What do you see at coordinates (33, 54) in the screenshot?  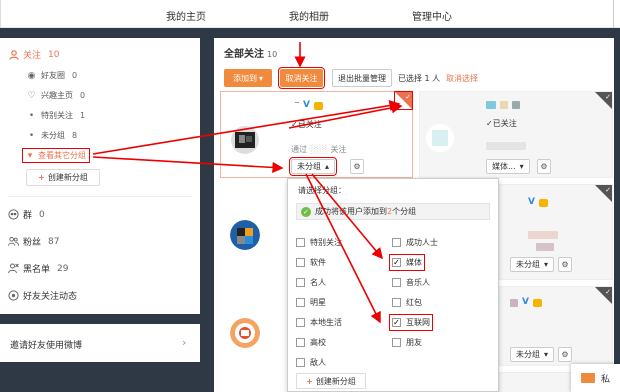 I see `sidebar-item-follow: 关注 10` at bounding box center [33, 54].